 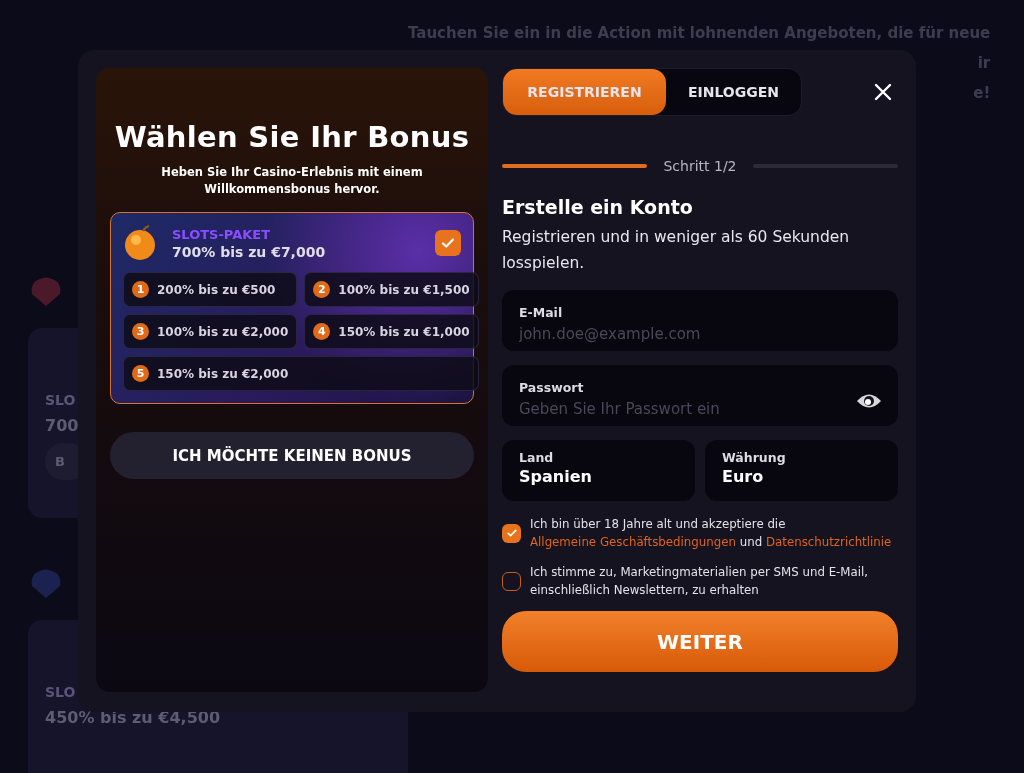 I want to click on tier-text: 200% bis zu €500, so click(x=216, y=289).